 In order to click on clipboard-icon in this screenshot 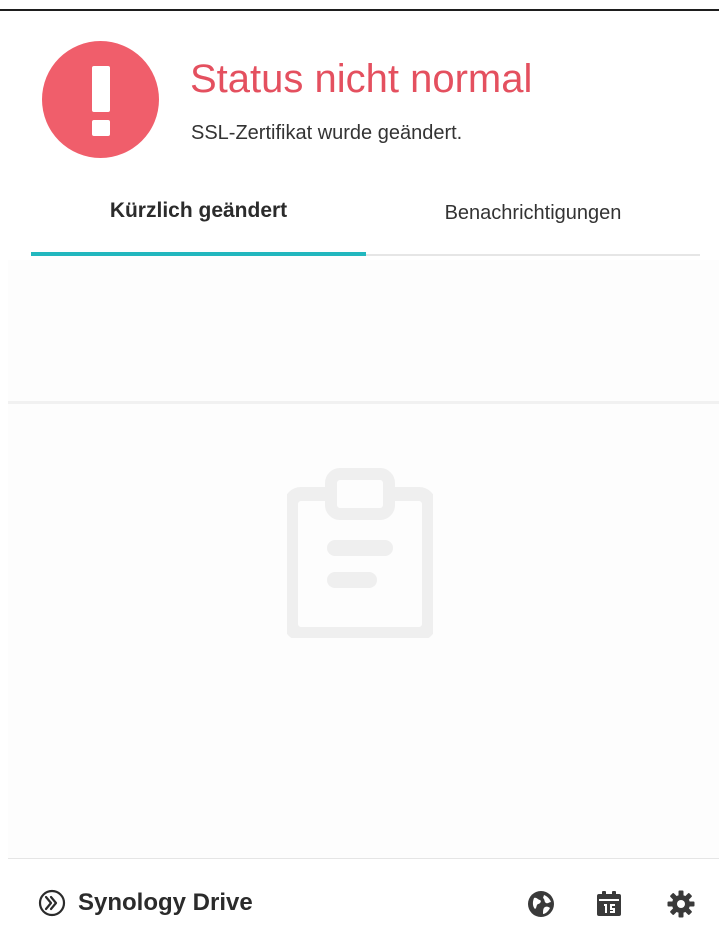, I will do `click(360, 553)`.